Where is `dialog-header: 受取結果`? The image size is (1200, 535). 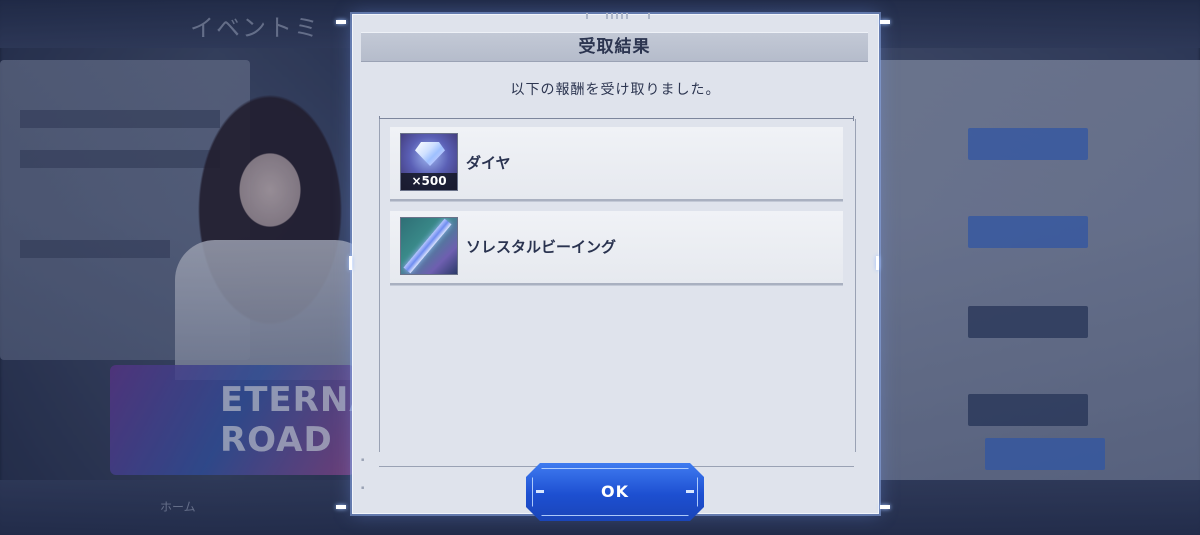 dialog-header: 受取結果 is located at coordinates (614, 47).